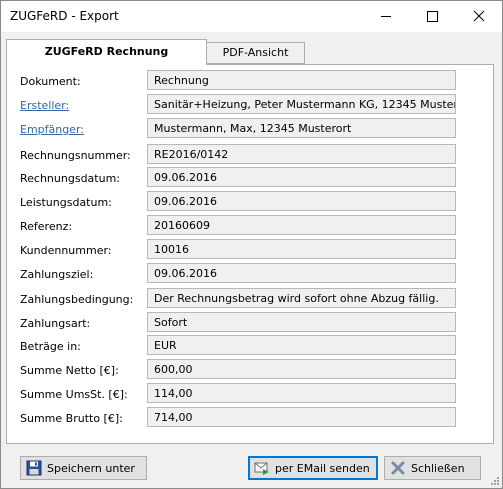 The image size is (503, 489). I want to click on field-row-referenz: Referenz: 20160609, so click(255, 226).